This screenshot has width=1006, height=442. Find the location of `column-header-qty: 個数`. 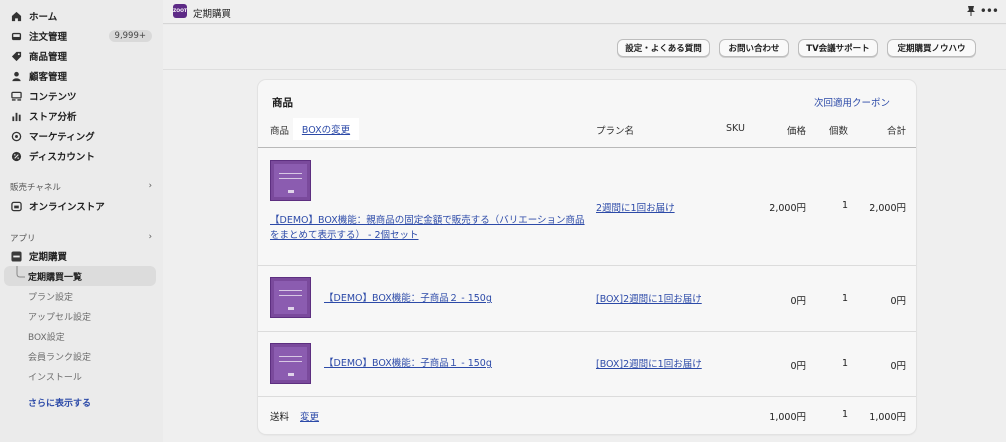

column-header-qty: 個数 is located at coordinates (838, 131).